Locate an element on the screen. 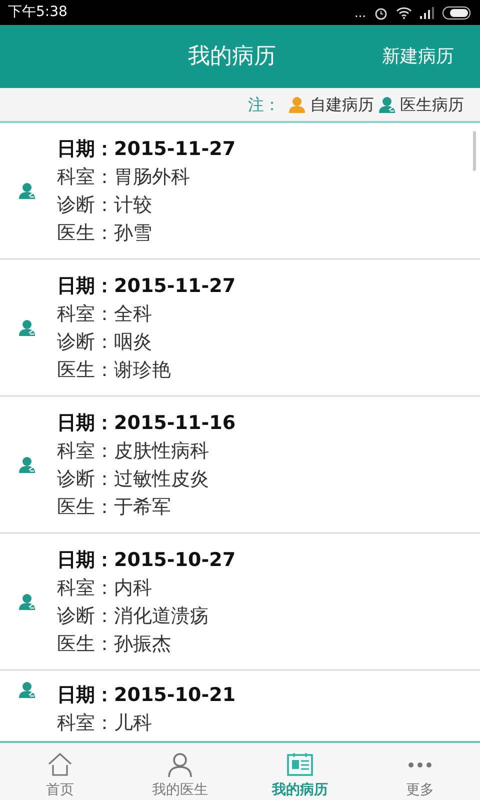 This screenshot has width=480, height=800. alarm-icon is located at coordinates (381, 13).